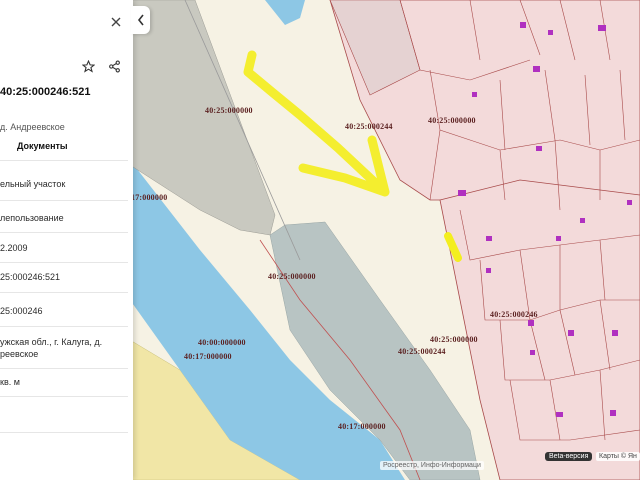 This screenshot has height=480, width=640. What do you see at coordinates (32, 218) in the screenshot?
I see `value-usage: лепользование` at bounding box center [32, 218].